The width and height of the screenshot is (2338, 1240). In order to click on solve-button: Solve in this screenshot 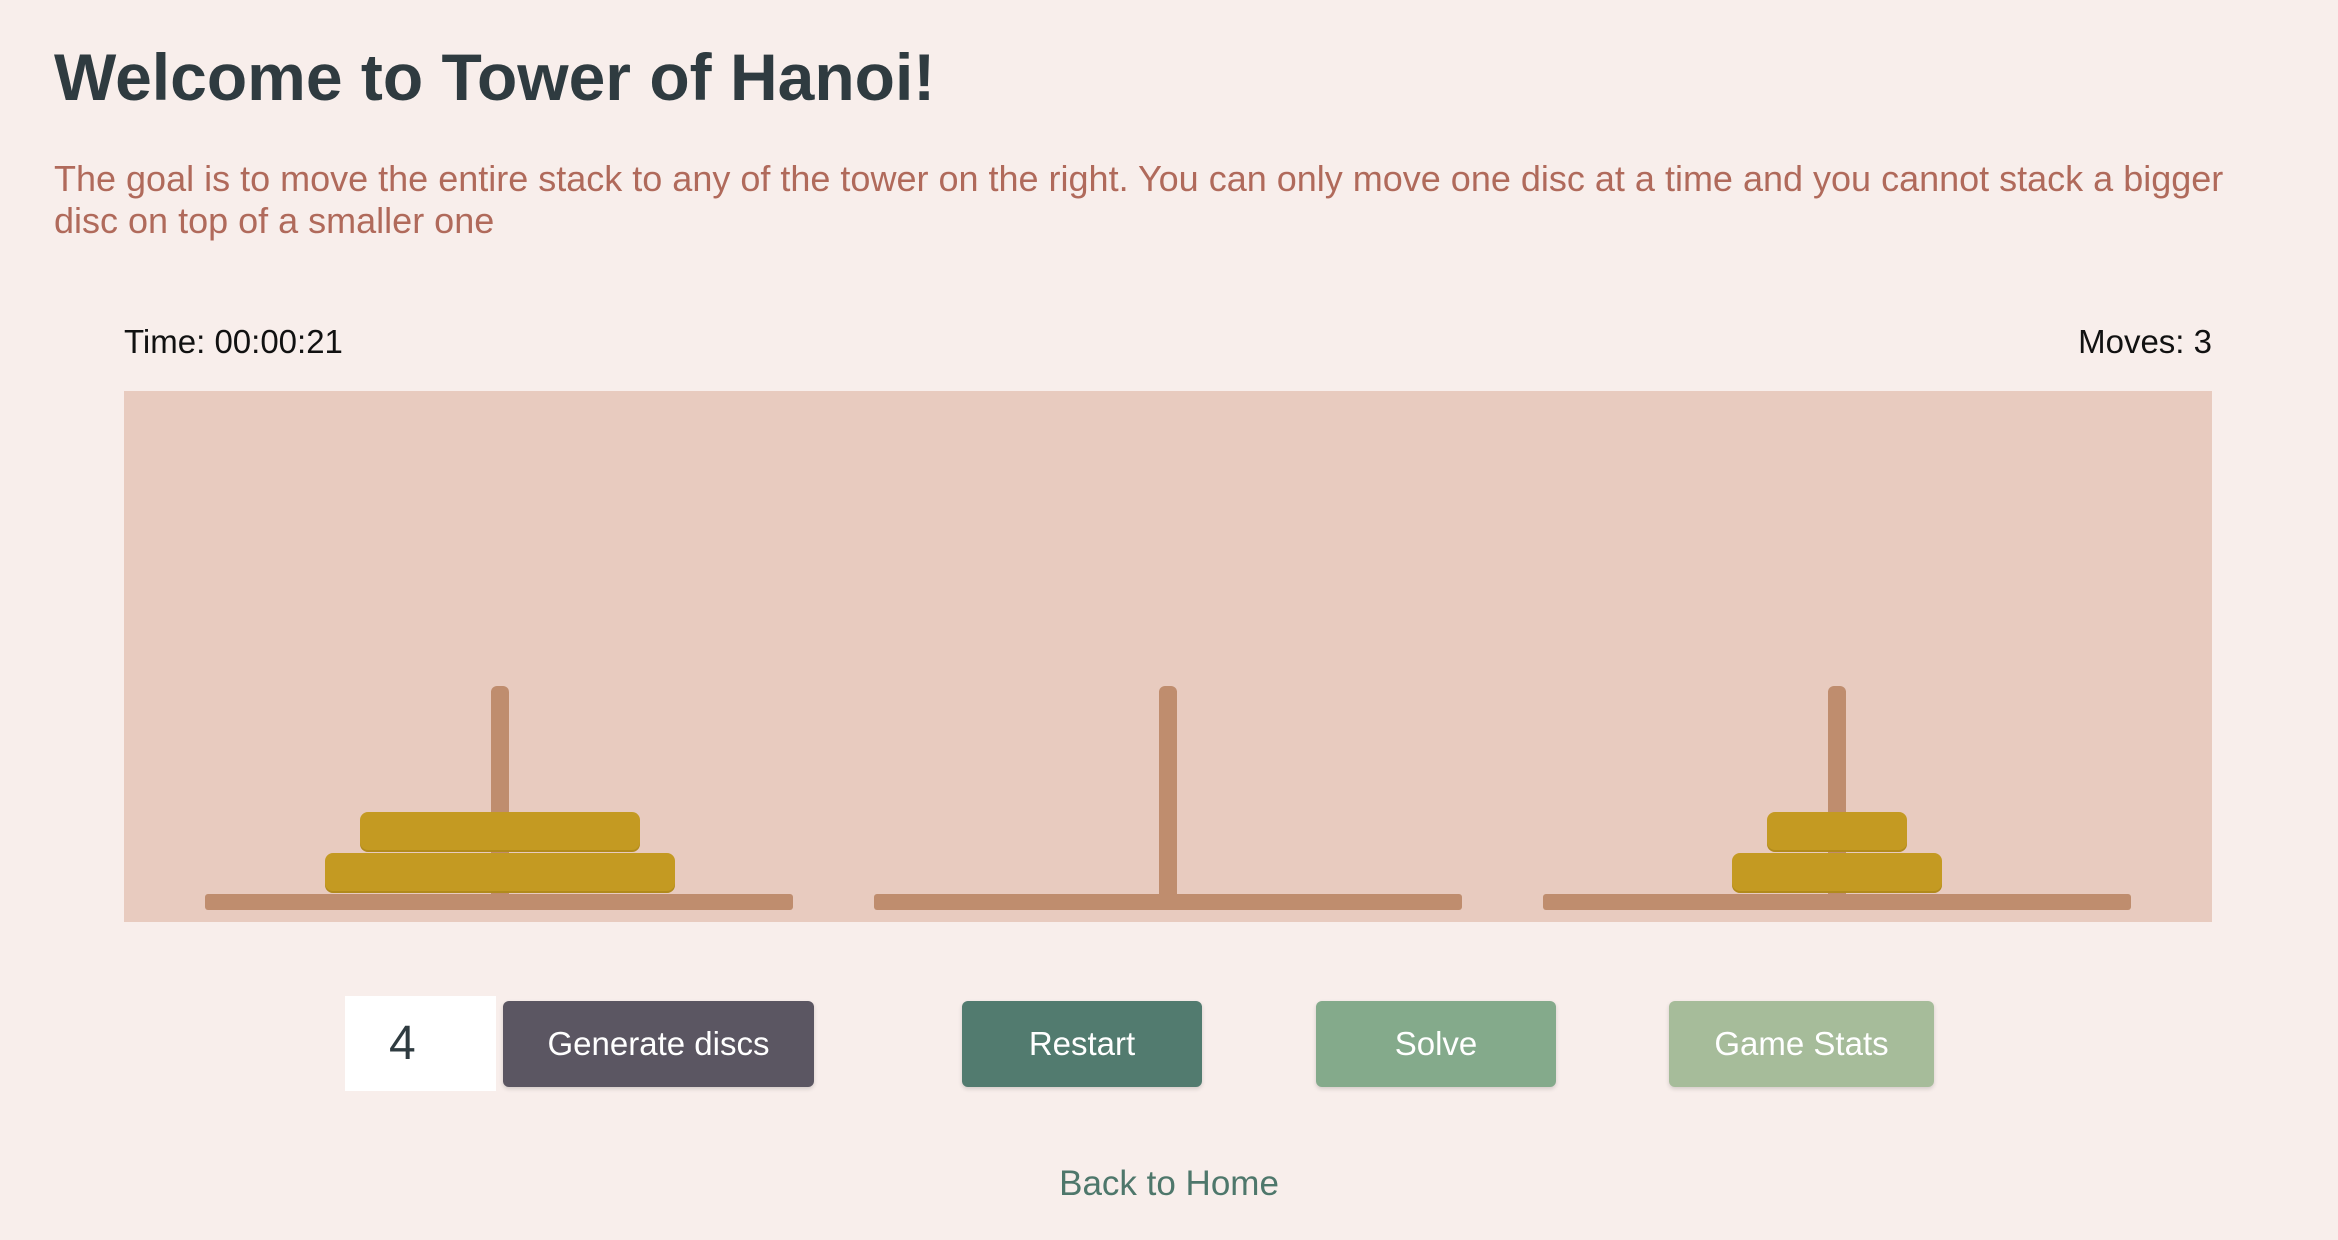, I will do `click(1436, 1044)`.